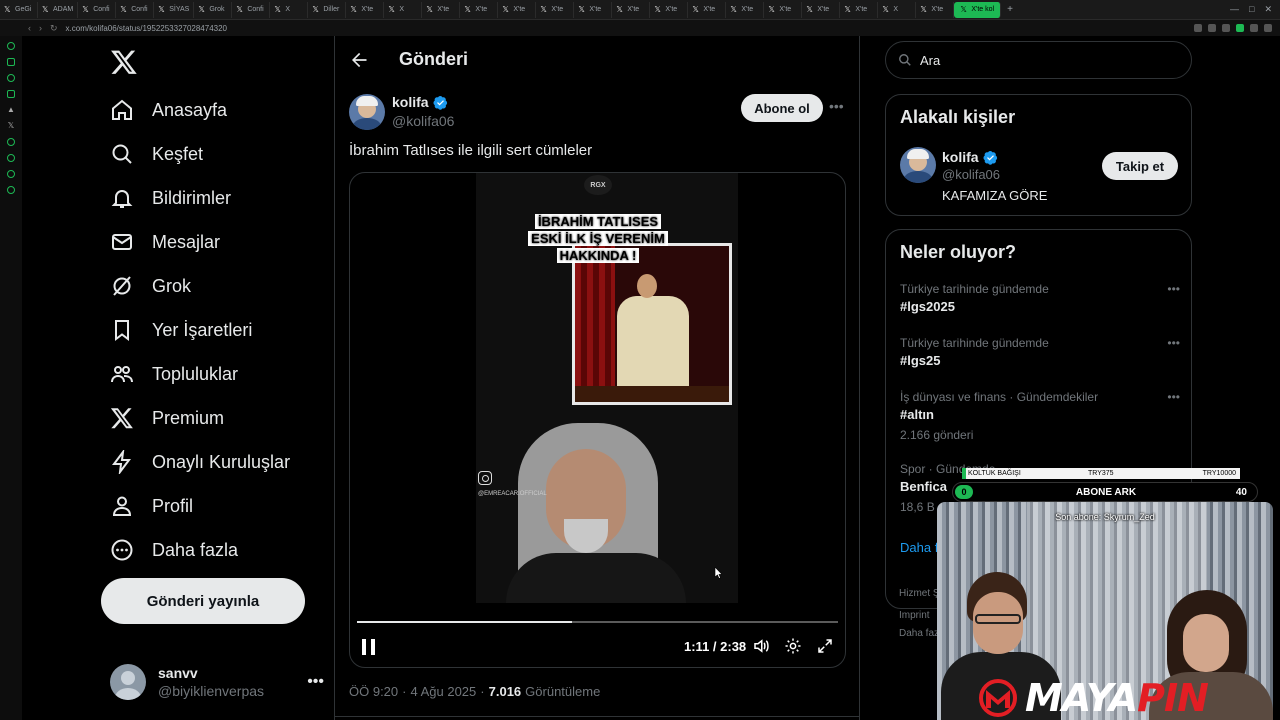  Describe the element at coordinates (761, 646) in the screenshot. I see `volume-icon` at that location.